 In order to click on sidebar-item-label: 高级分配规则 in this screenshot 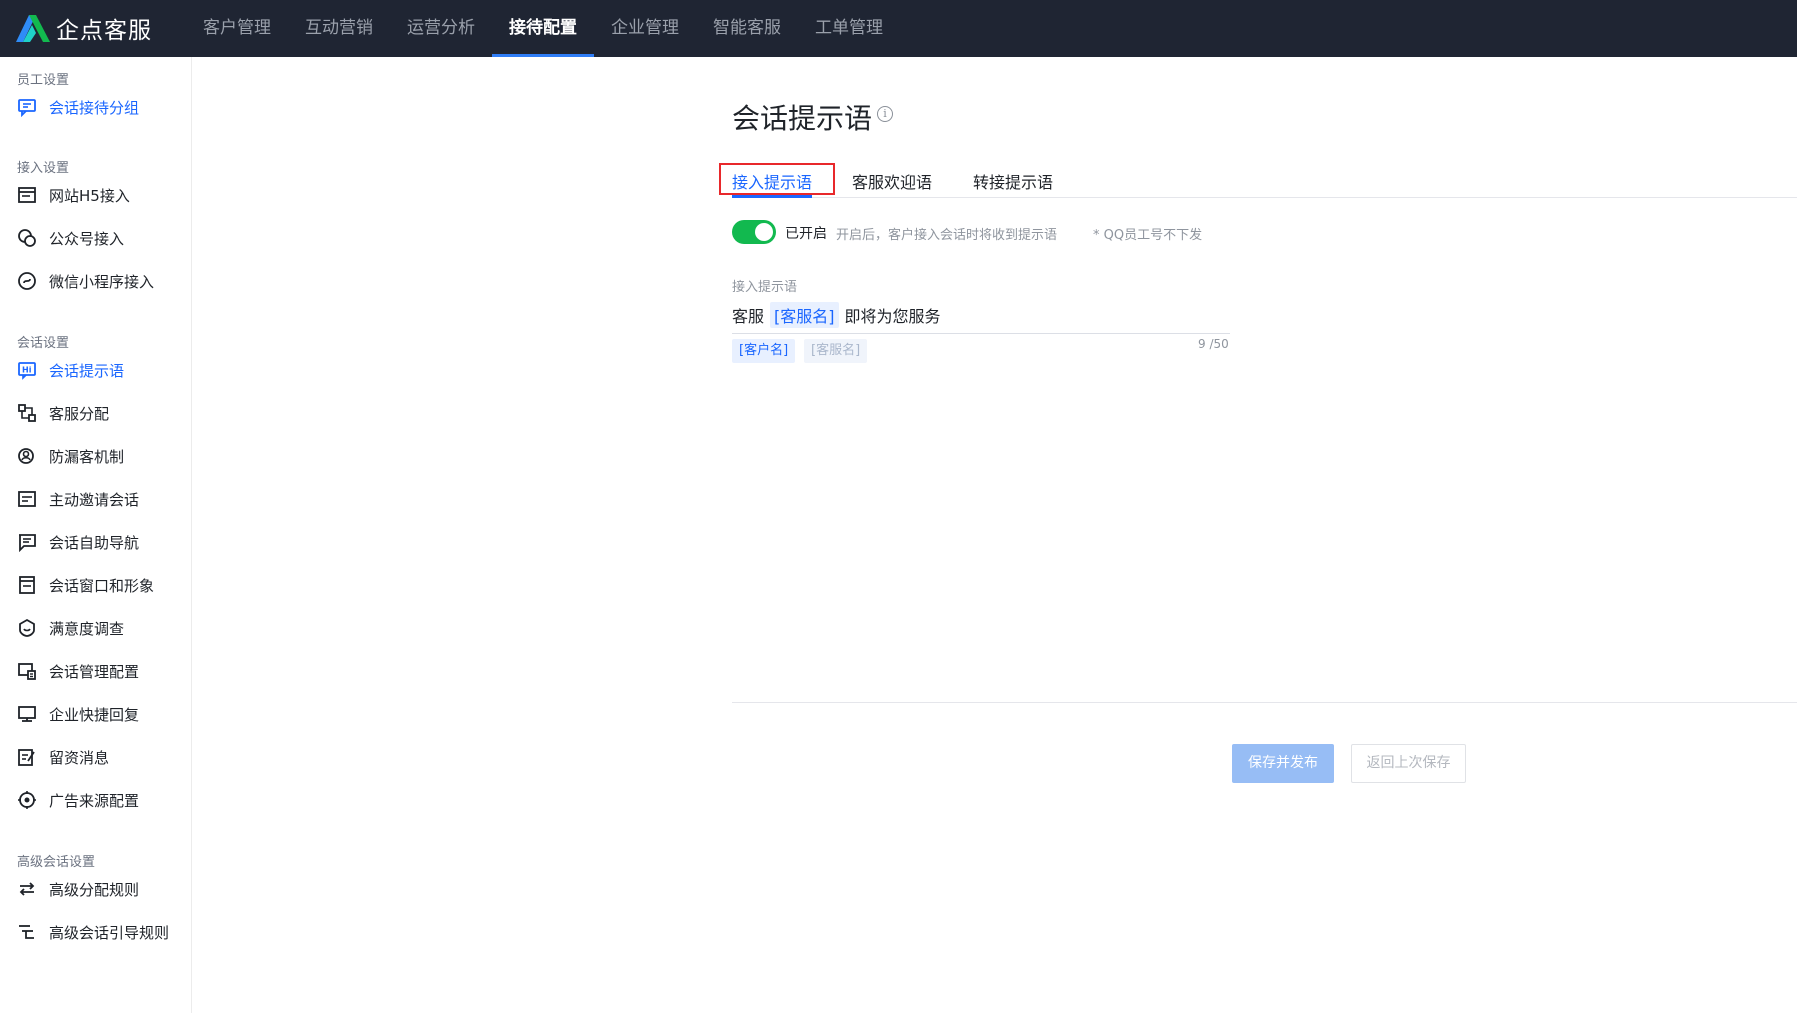, I will do `click(94, 889)`.